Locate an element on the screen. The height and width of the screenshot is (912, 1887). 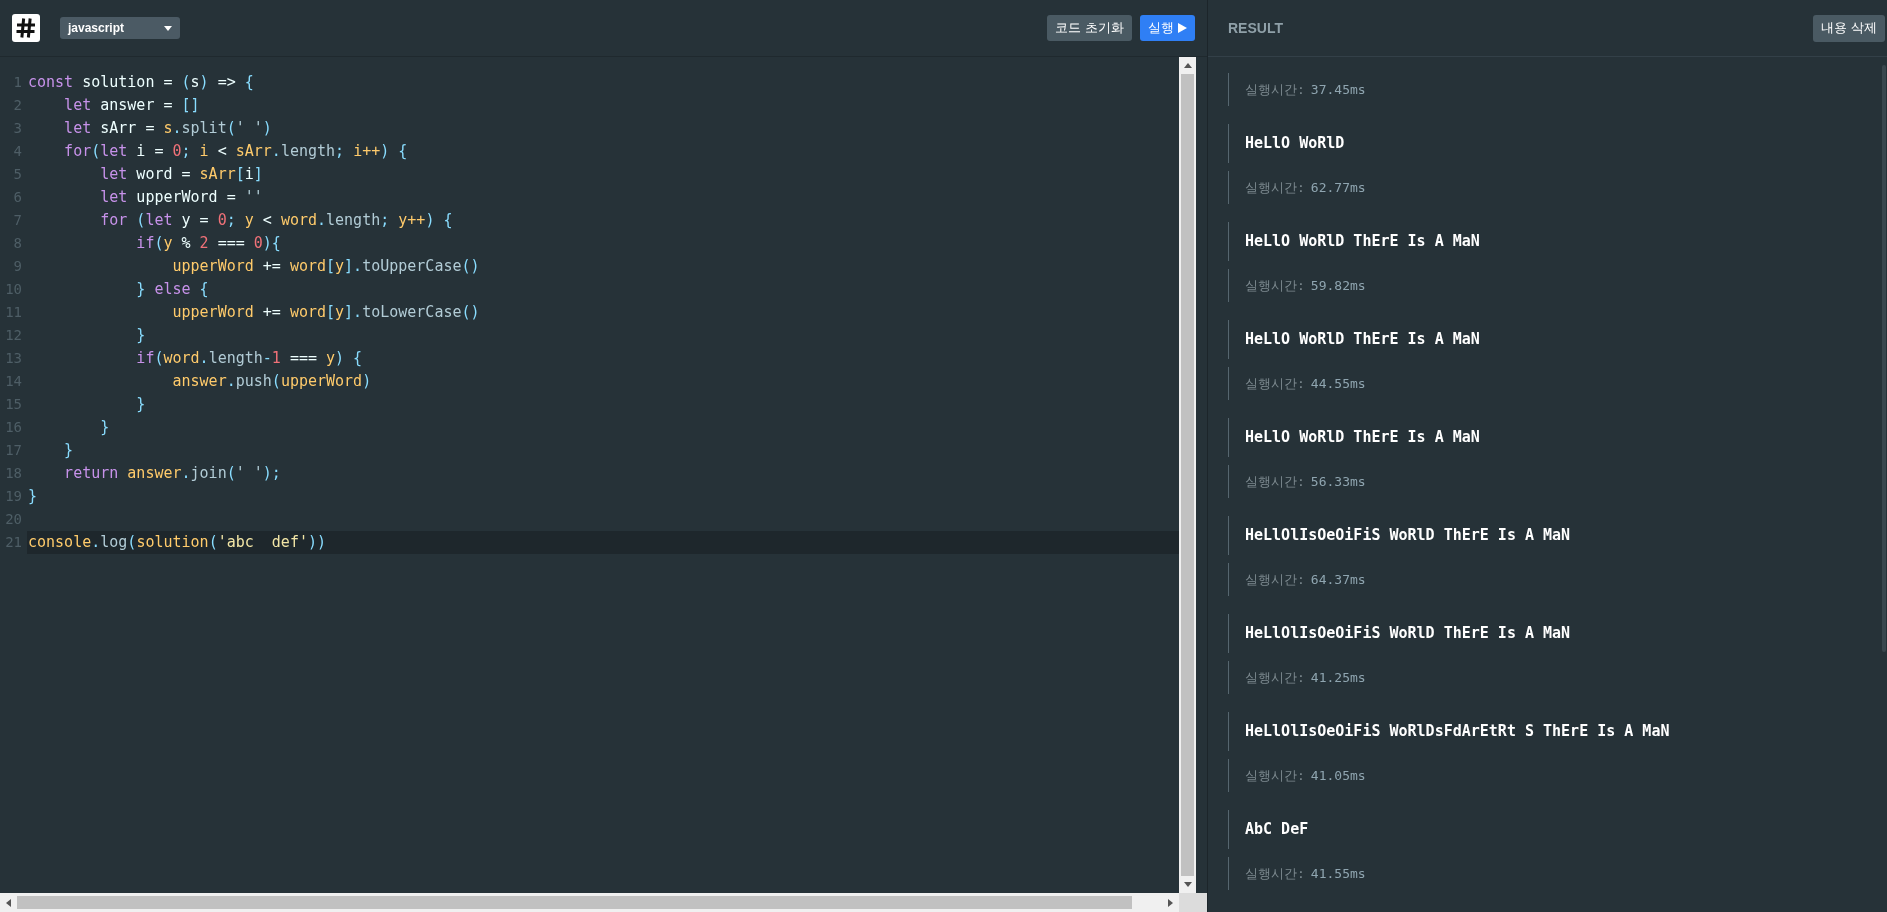
execution-time-value: 59.82ms is located at coordinates (1338, 285).